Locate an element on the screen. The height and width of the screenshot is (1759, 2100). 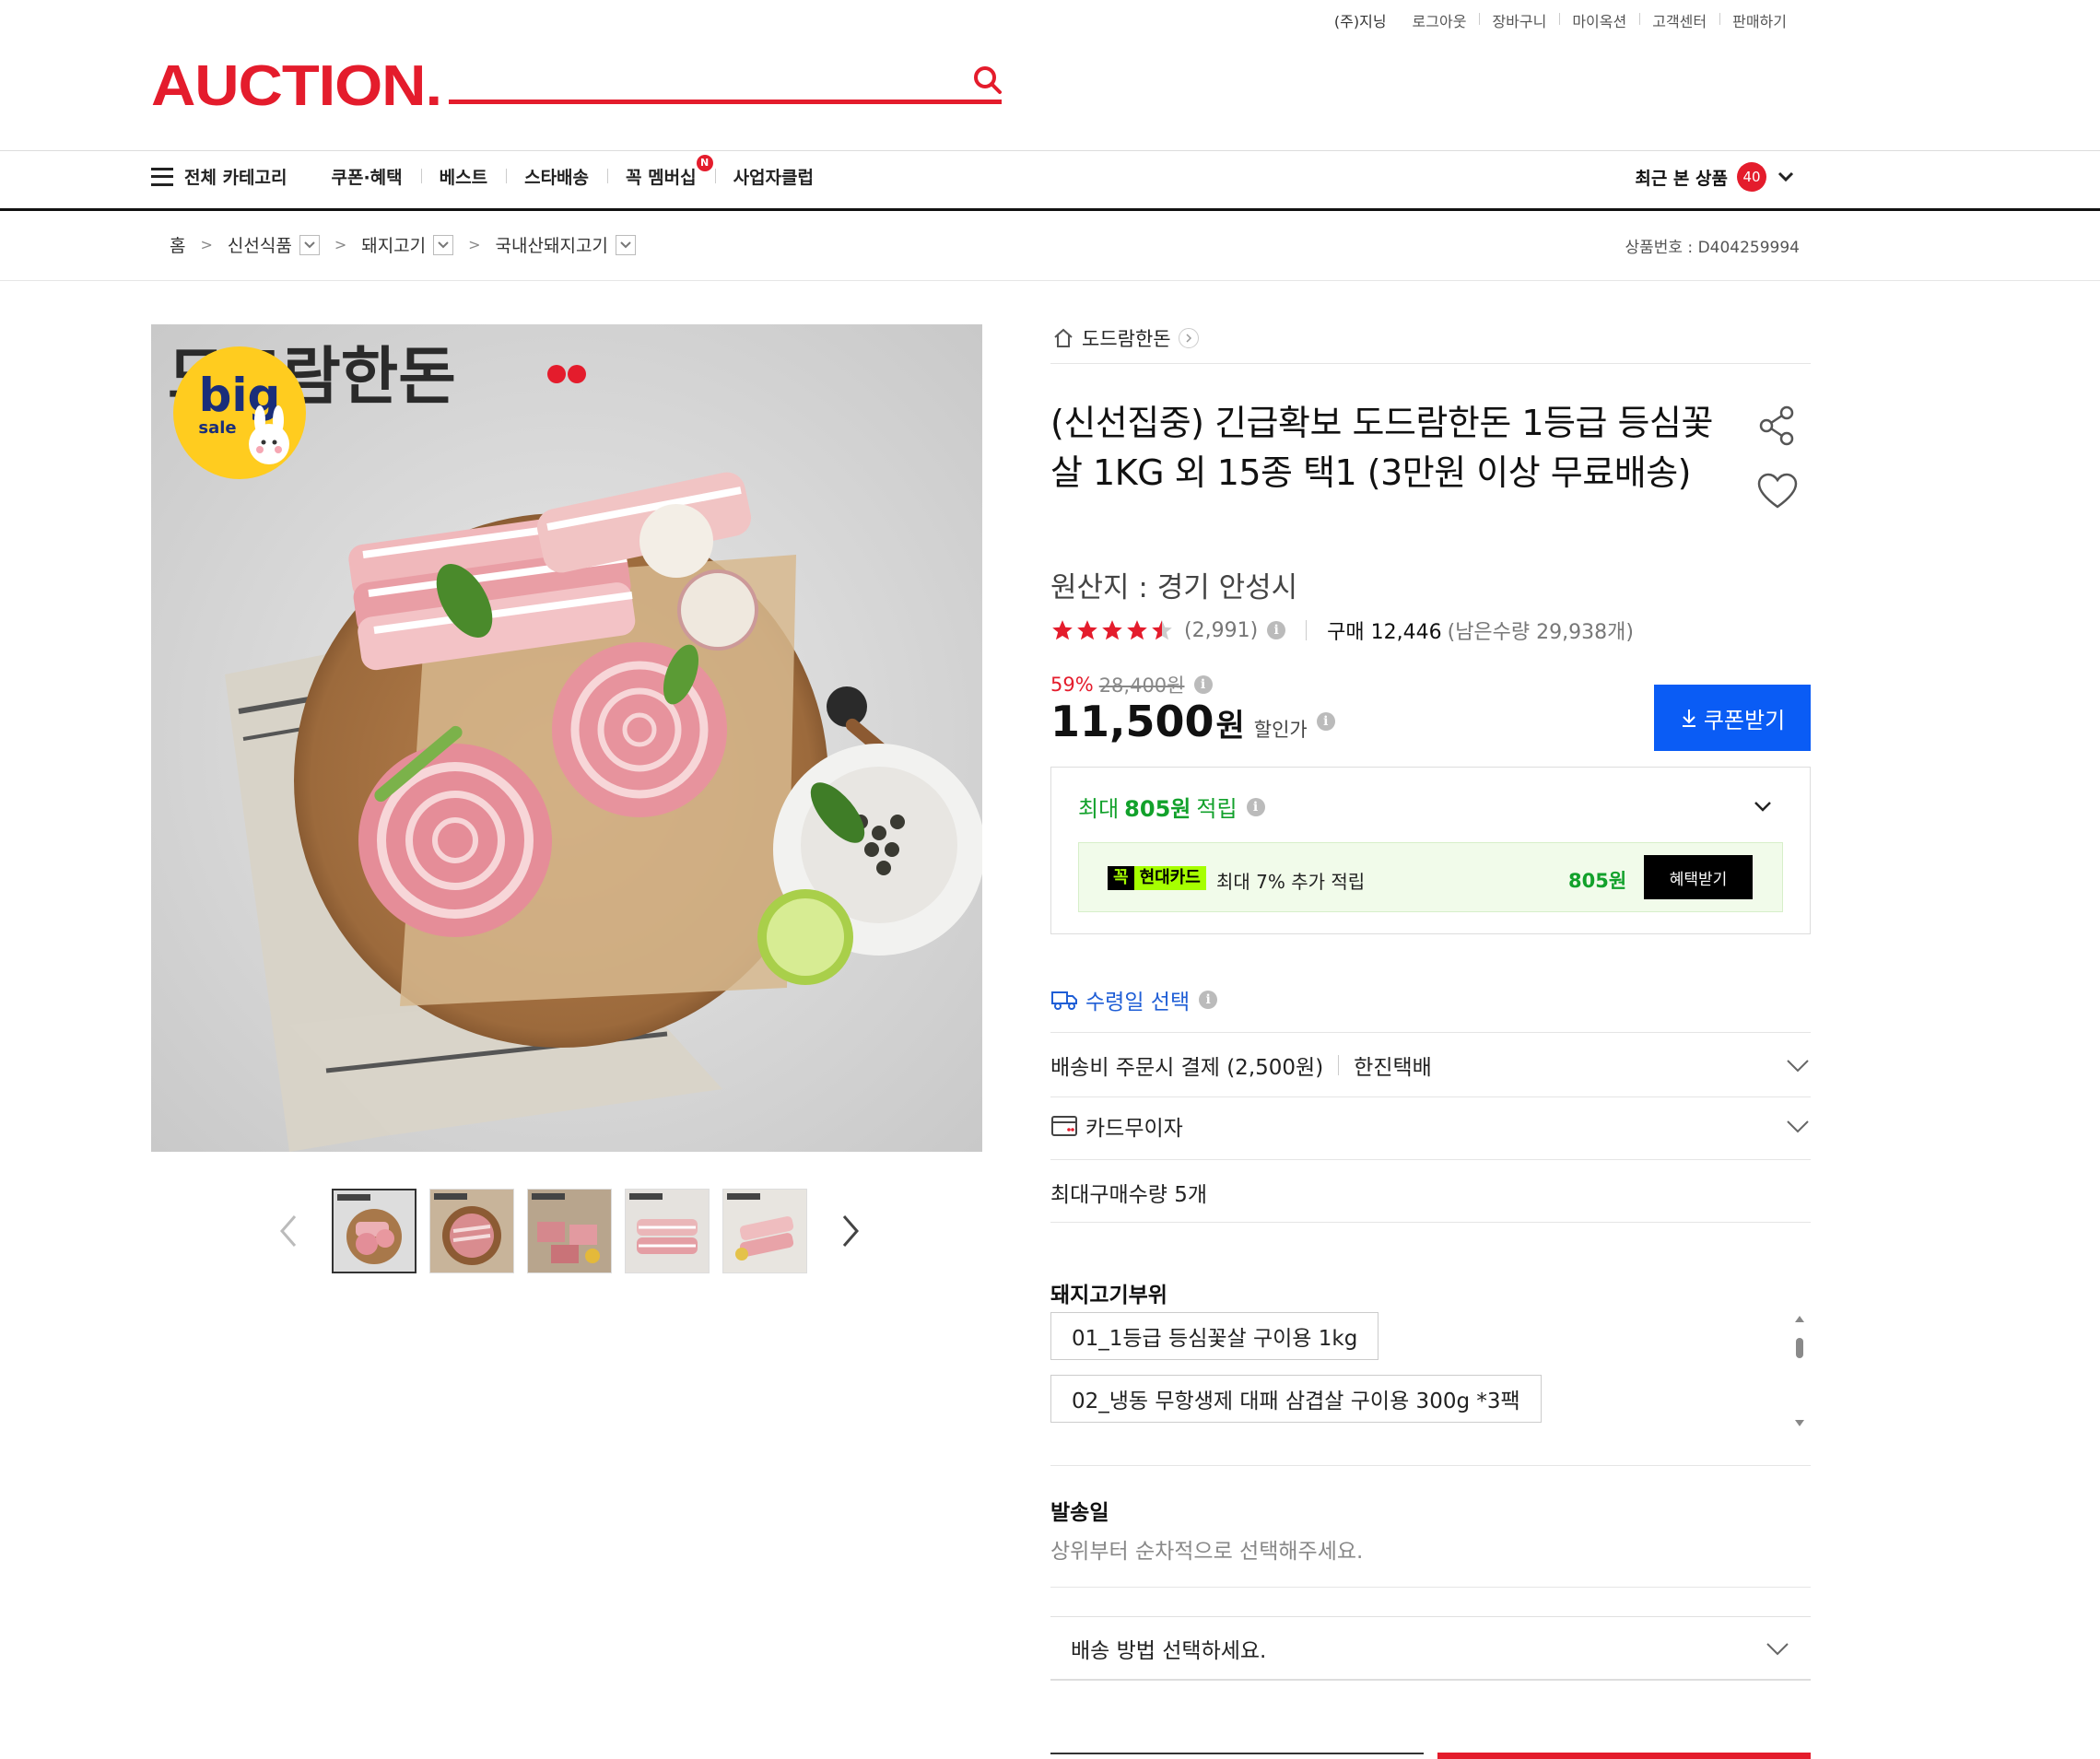
all-categories-button: 전체 카테고리 is located at coordinates (219, 176).